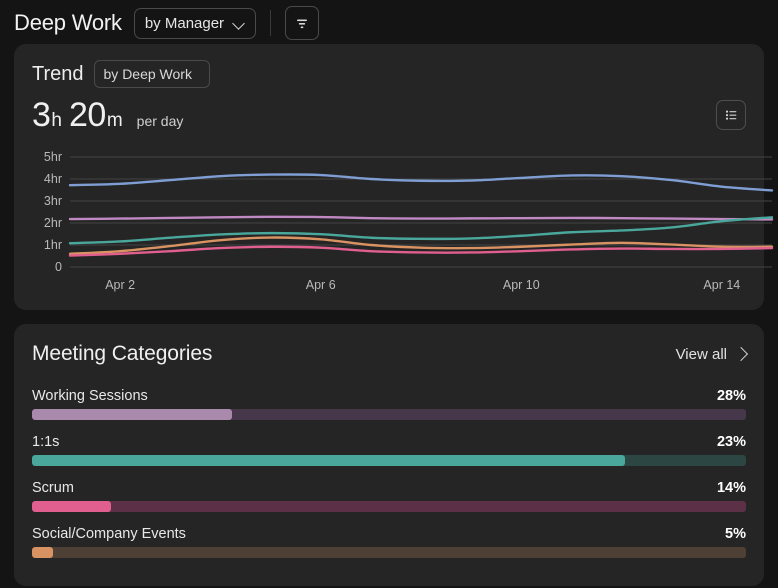 The height and width of the screenshot is (588, 778). Describe the element at coordinates (701, 354) in the screenshot. I see `view-all-label: View all` at that location.